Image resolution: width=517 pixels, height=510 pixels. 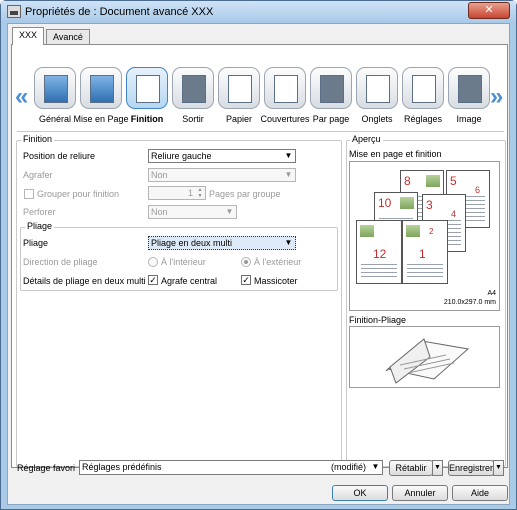 What do you see at coordinates (422, 254) in the screenshot?
I see `page-number: 1` at bounding box center [422, 254].